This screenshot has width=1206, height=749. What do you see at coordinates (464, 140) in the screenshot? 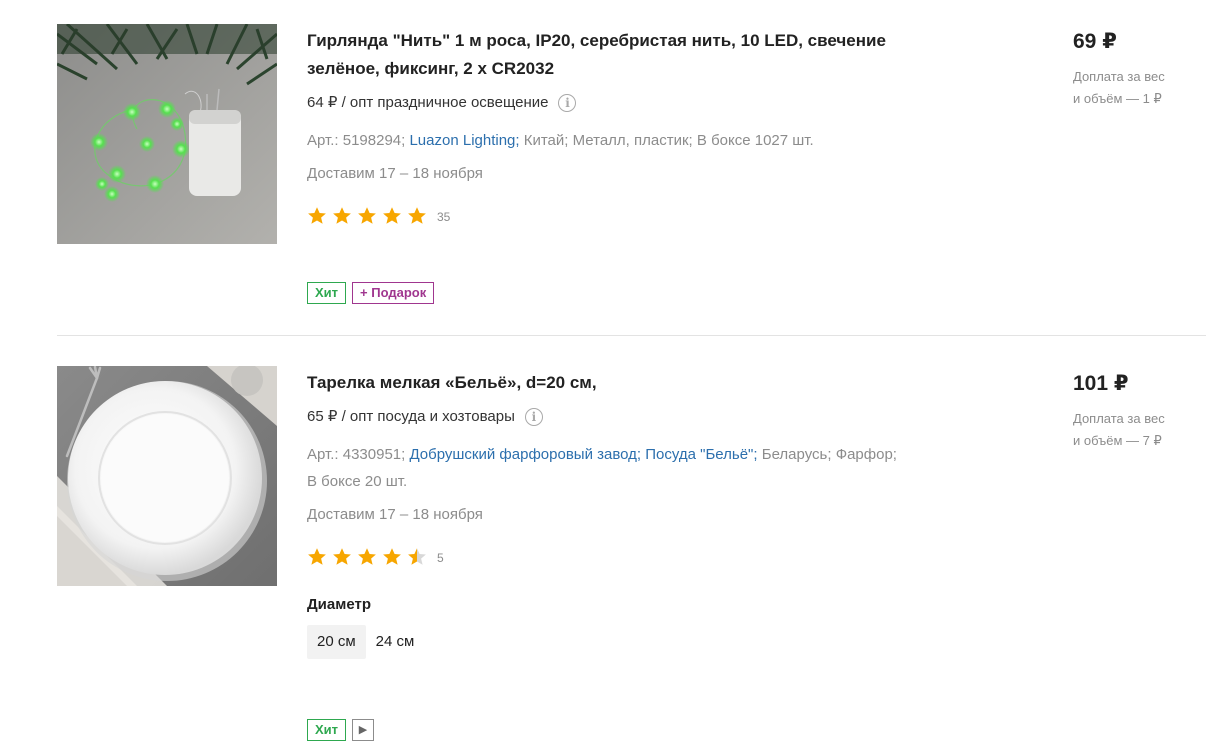
I see `brand-link: Luazon Lighting;` at bounding box center [464, 140].